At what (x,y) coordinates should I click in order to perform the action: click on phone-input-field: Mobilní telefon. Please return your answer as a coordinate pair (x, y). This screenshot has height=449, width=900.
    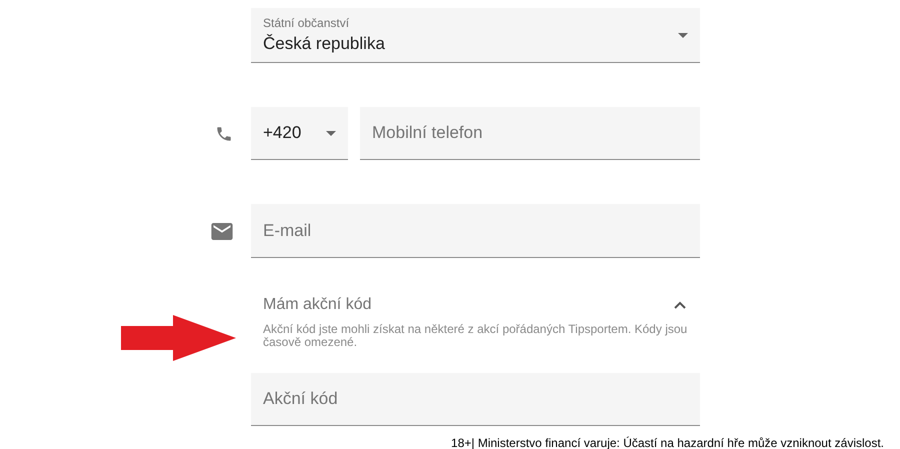
    Looking at the image, I should click on (530, 133).